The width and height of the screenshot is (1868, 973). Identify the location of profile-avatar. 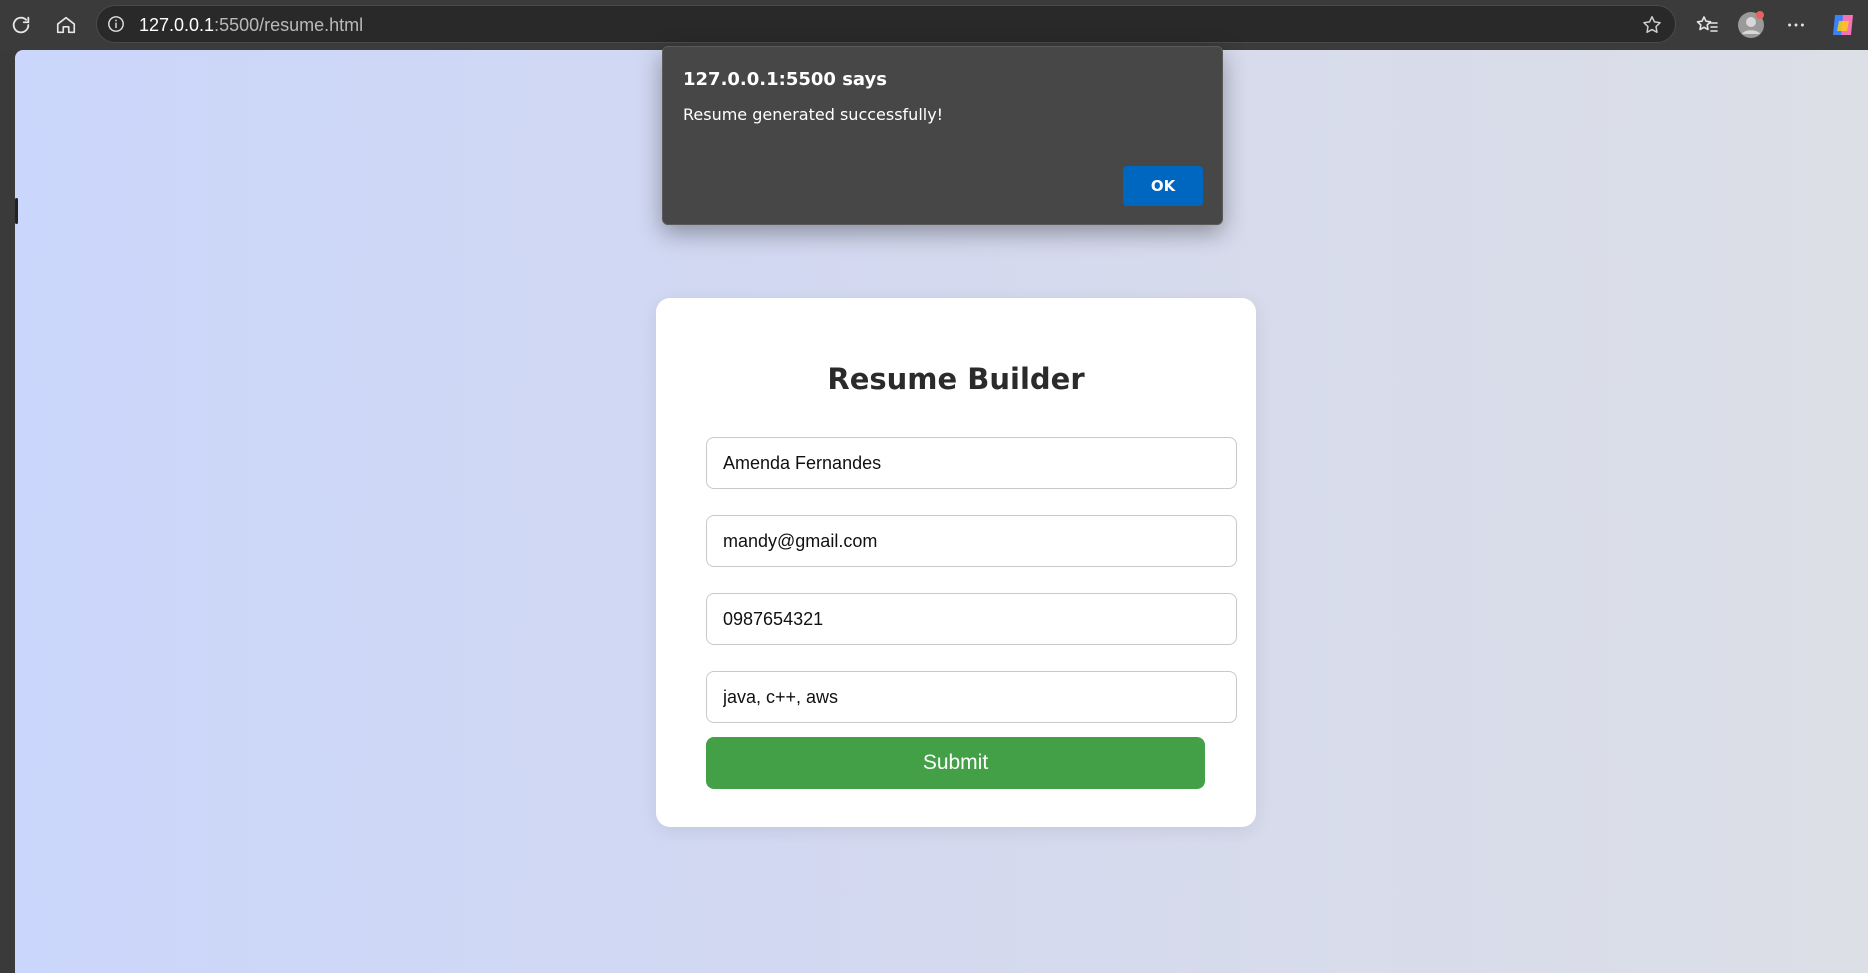
(1751, 25).